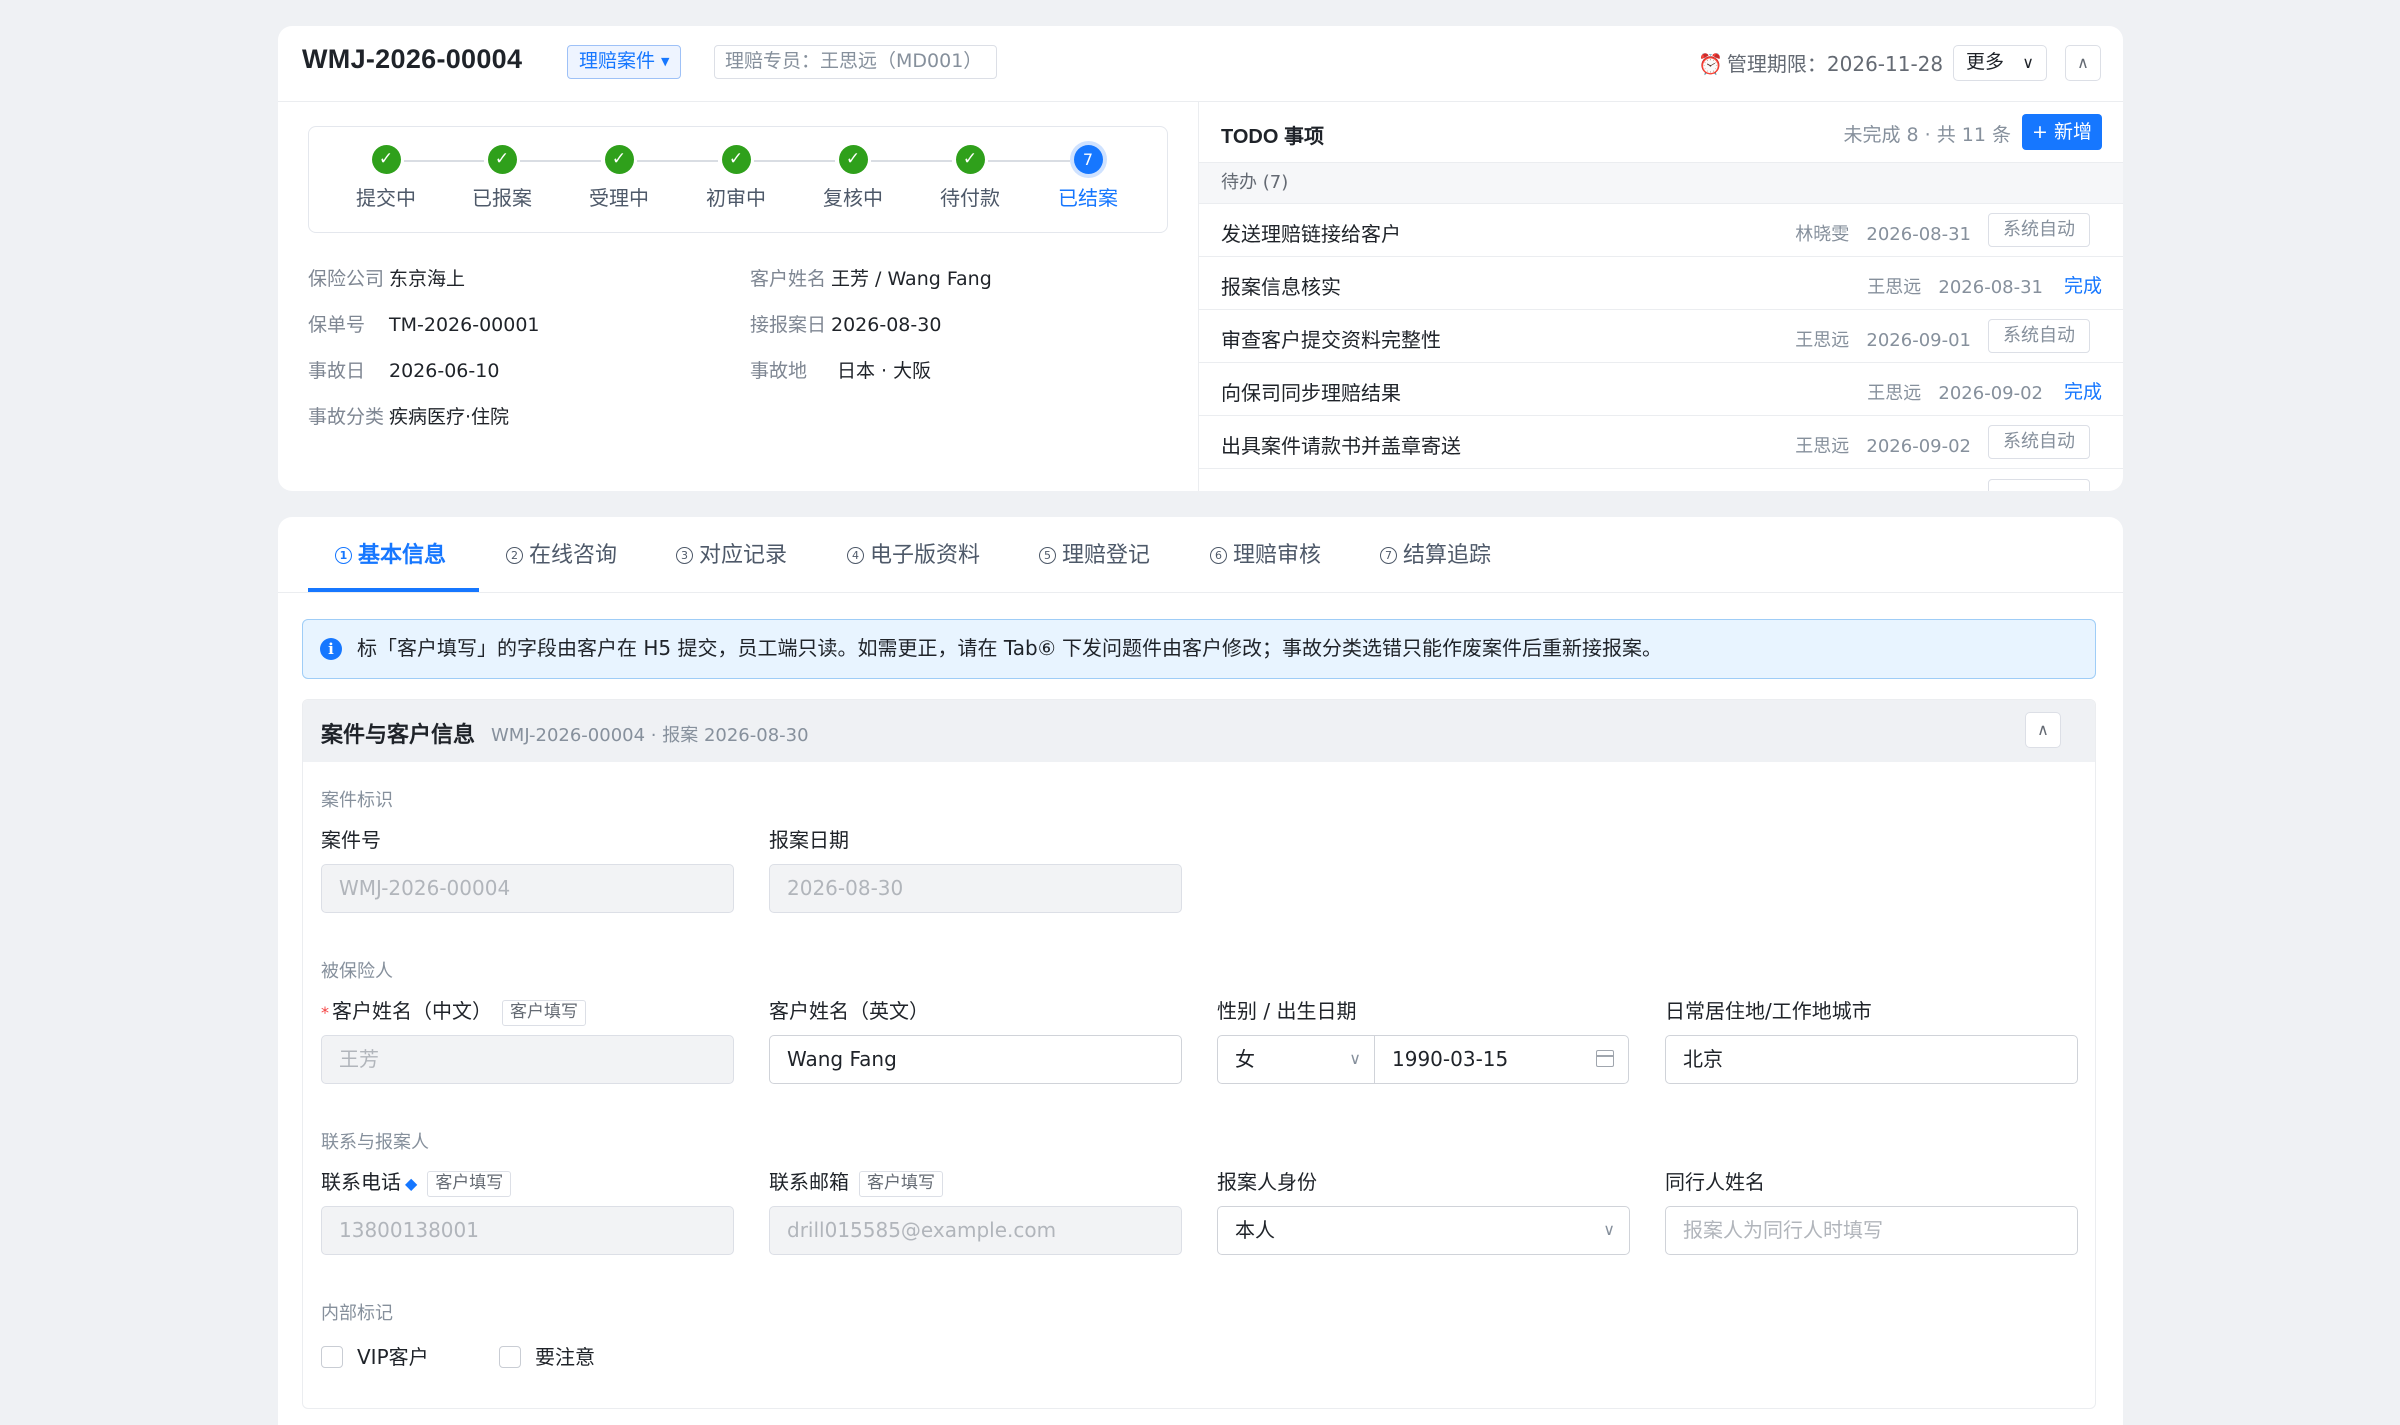  Describe the element at coordinates (853, 198) in the screenshot. I see `step-label: 复核中` at that location.